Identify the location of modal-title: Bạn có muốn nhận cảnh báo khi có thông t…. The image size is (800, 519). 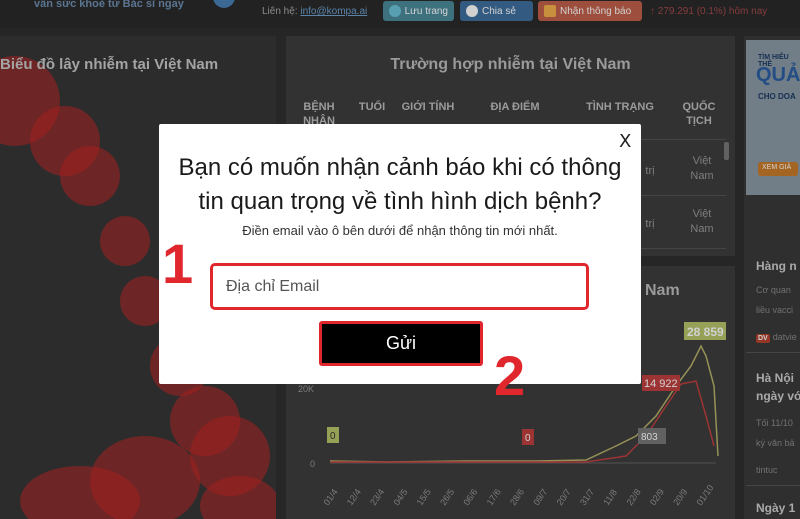
(400, 184).